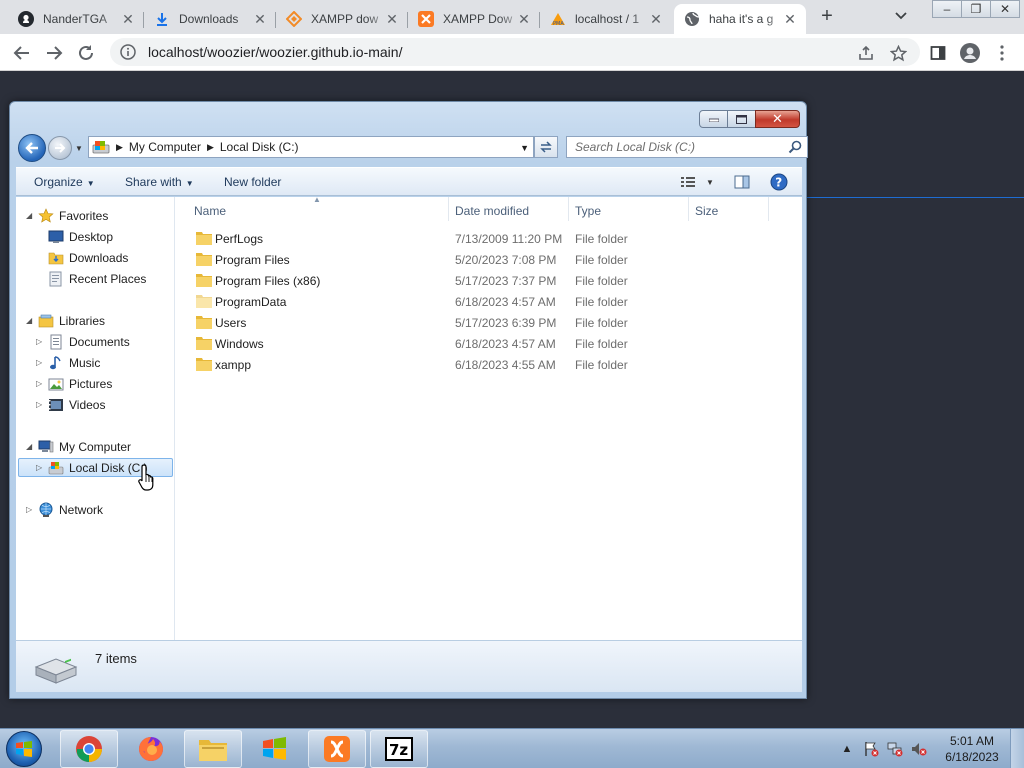 This screenshot has width=1024, height=768. What do you see at coordinates (56, 404) in the screenshot?
I see `videos-icon` at bounding box center [56, 404].